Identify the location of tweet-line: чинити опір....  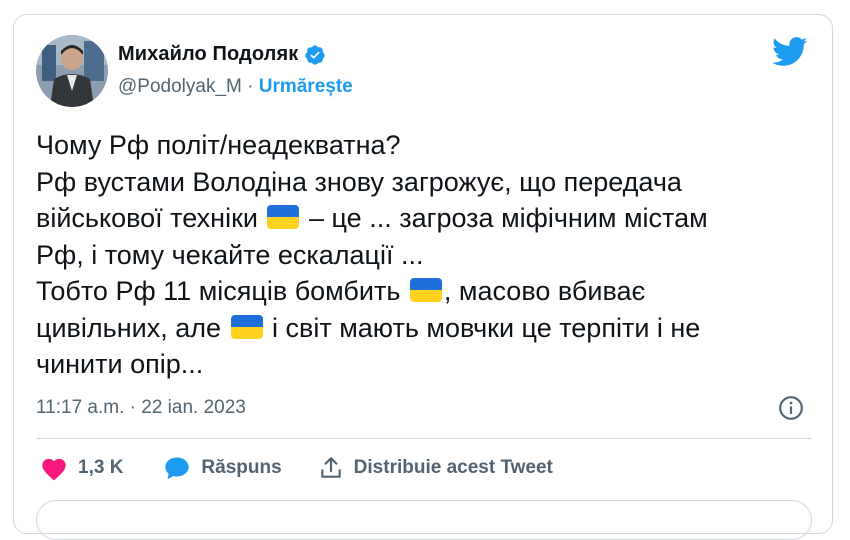
(421, 364).